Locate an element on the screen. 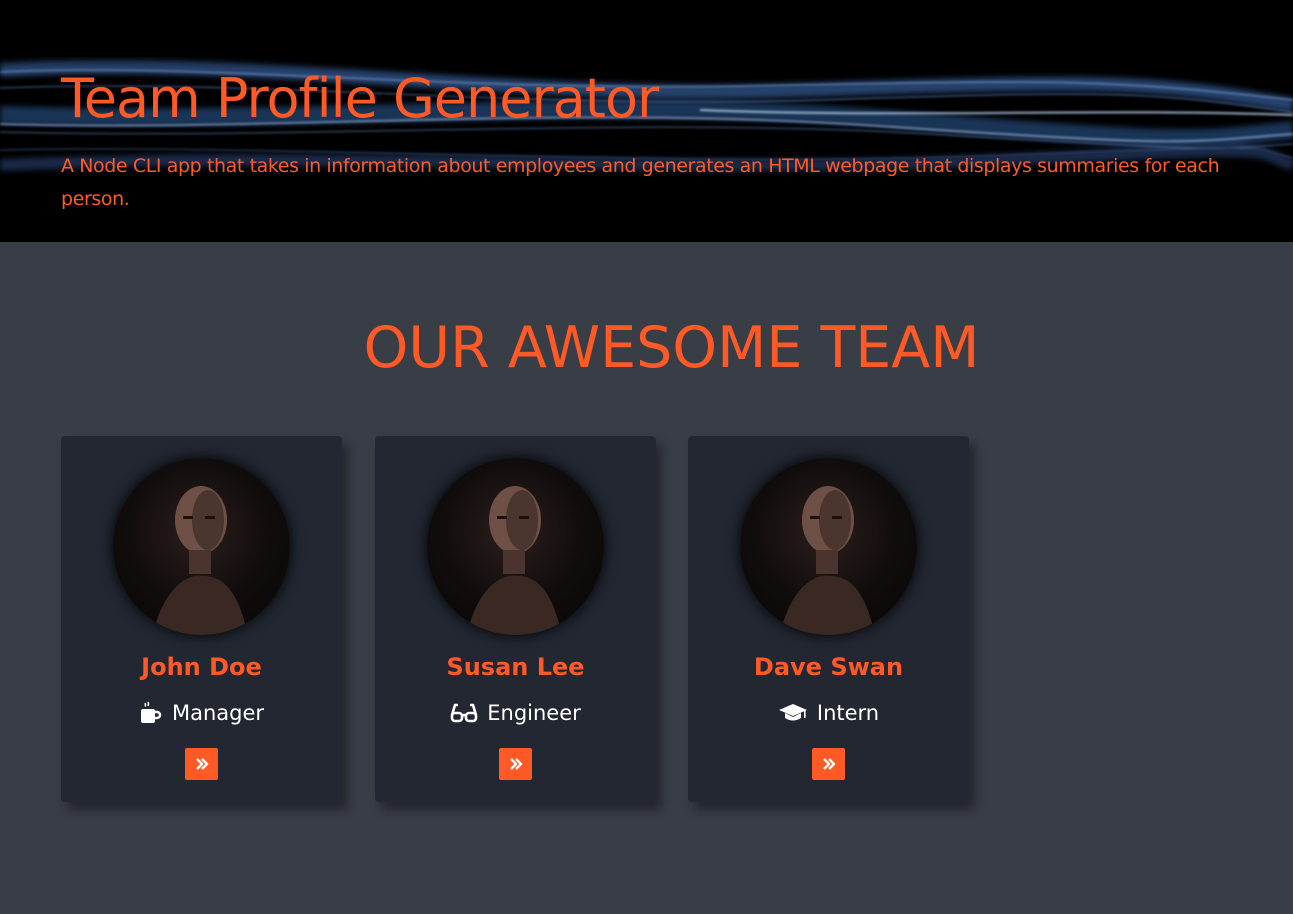  employee-card: Susan Lee Engineer is located at coordinates (515, 619).